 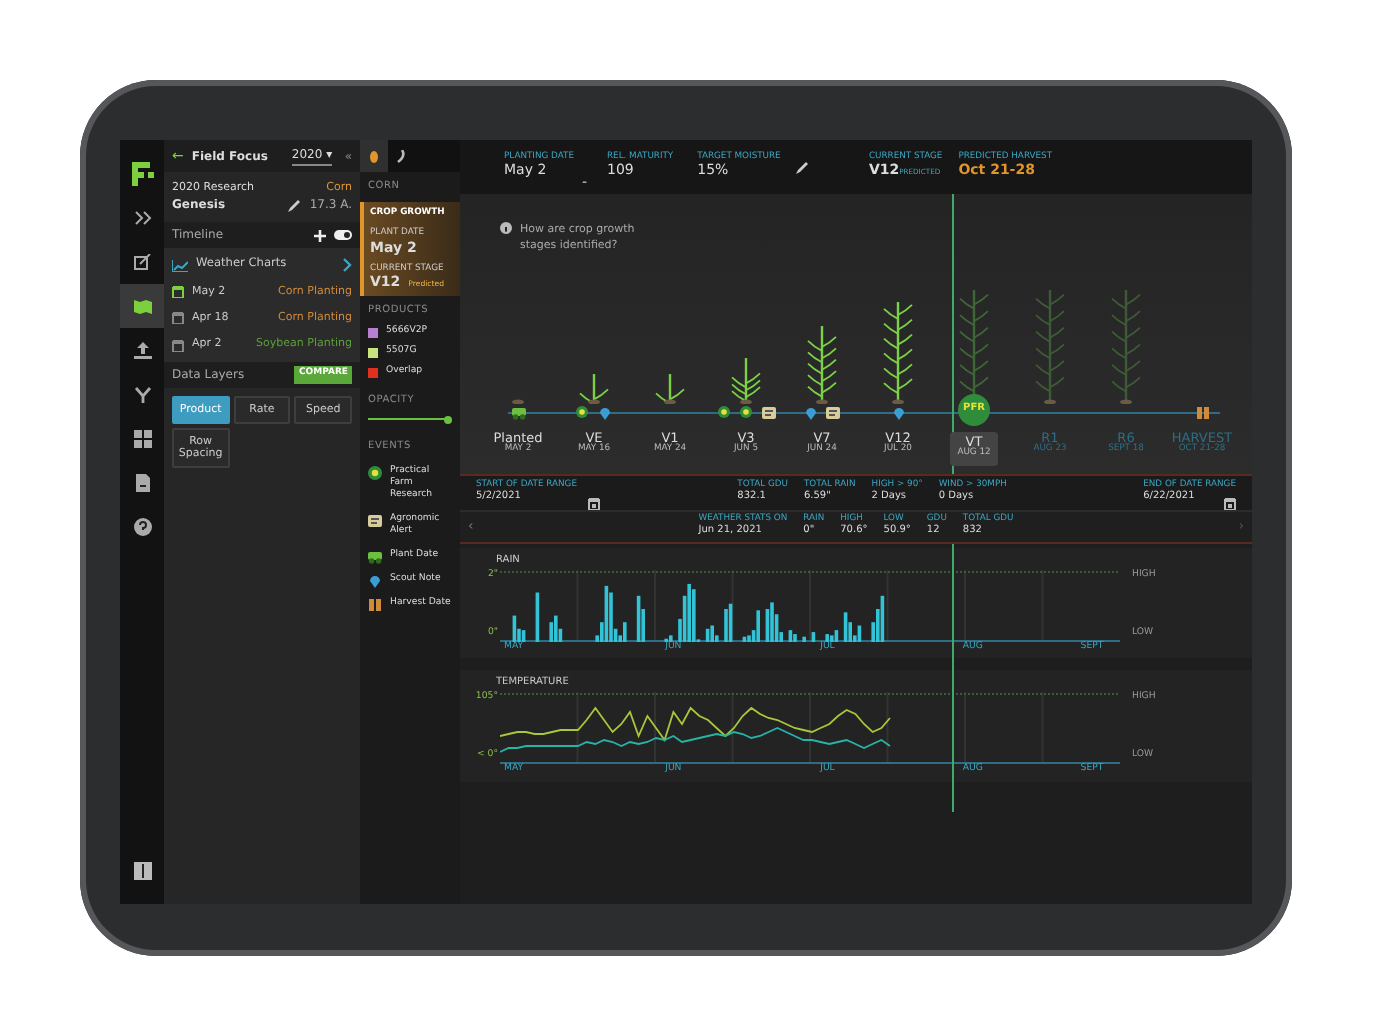 I want to click on crop-tab, so click(x=374, y=156).